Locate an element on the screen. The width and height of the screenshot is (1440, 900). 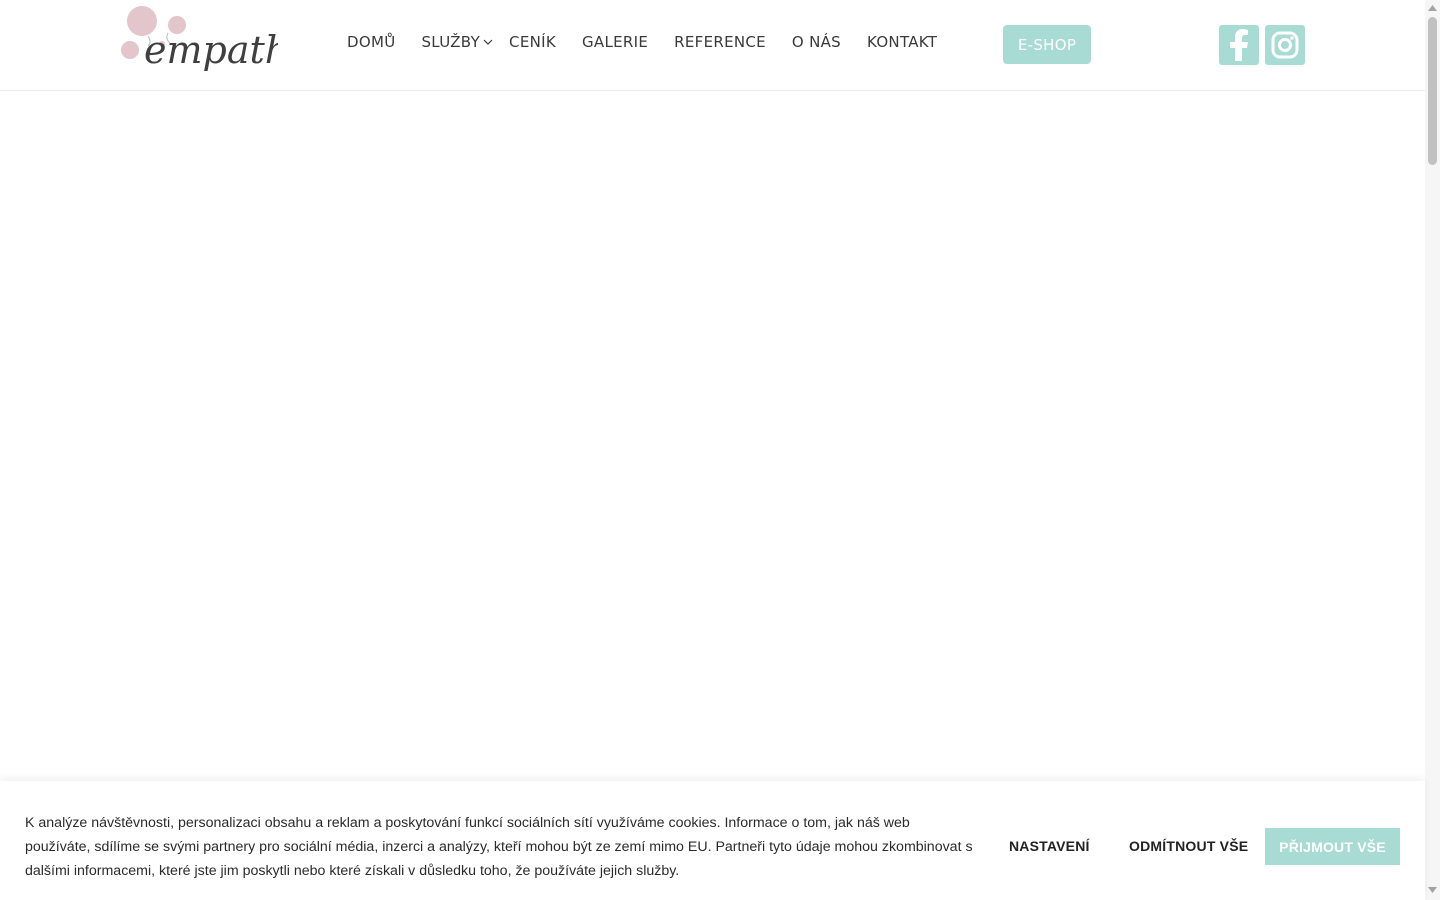
empathy-logo: empathy is located at coordinates (198, 45).